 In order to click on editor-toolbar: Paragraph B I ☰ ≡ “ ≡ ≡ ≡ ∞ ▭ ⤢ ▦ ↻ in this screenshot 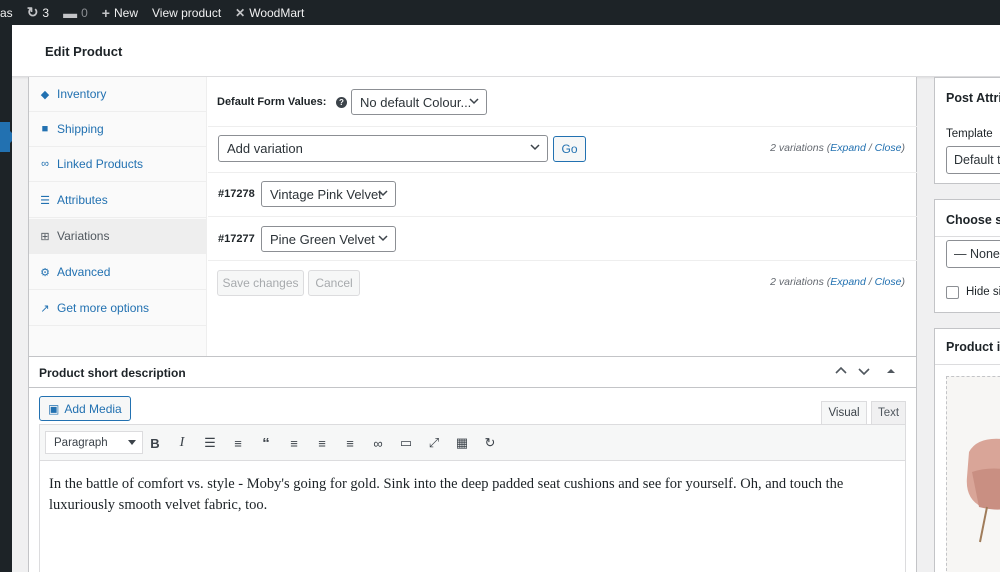, I will do `click(472, 442)`.